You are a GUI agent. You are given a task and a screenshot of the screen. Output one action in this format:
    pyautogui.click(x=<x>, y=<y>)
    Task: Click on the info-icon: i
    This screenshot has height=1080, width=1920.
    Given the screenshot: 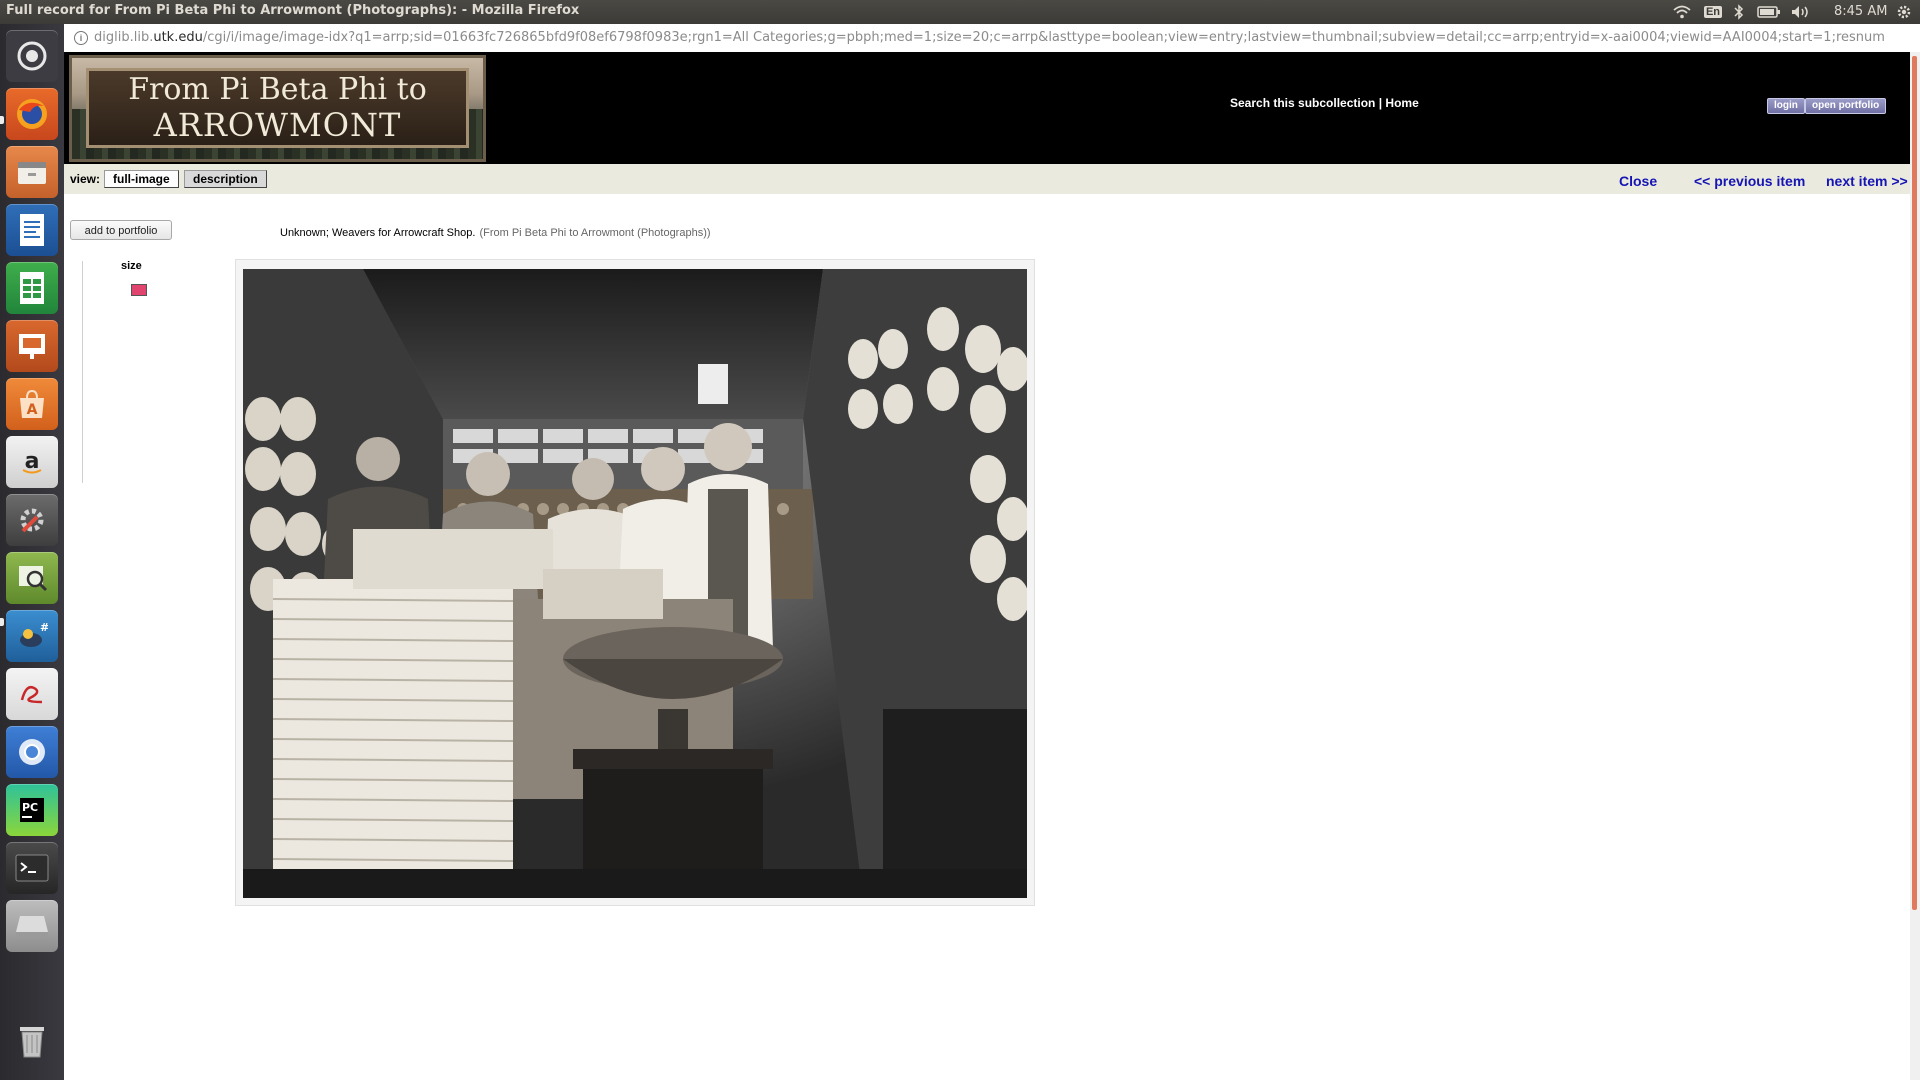 What is the action you would take?
    pyautogui.click(x=81, y=38)
    